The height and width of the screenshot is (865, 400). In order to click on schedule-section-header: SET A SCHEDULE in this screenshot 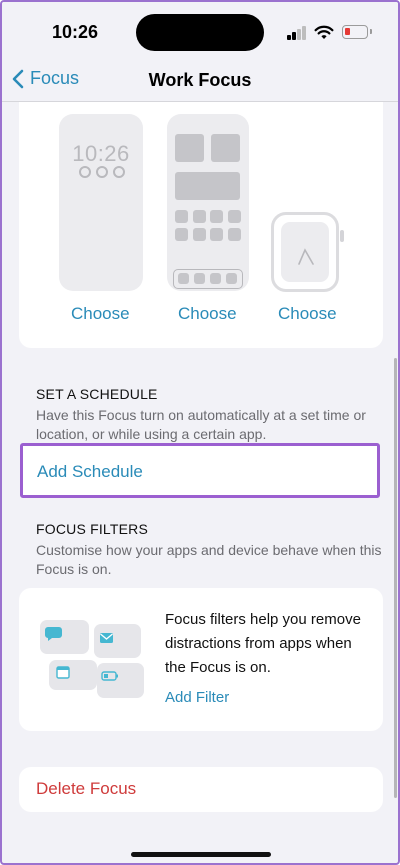, I will do `click(97, 394)`.